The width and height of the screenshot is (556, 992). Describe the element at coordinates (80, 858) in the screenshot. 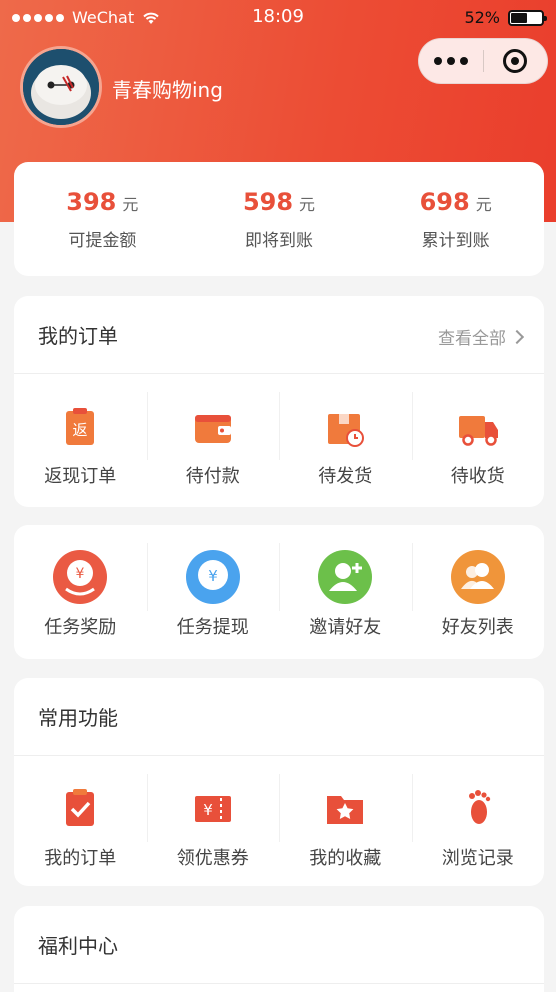

I see `common-item-label: 我的订单` at that location.